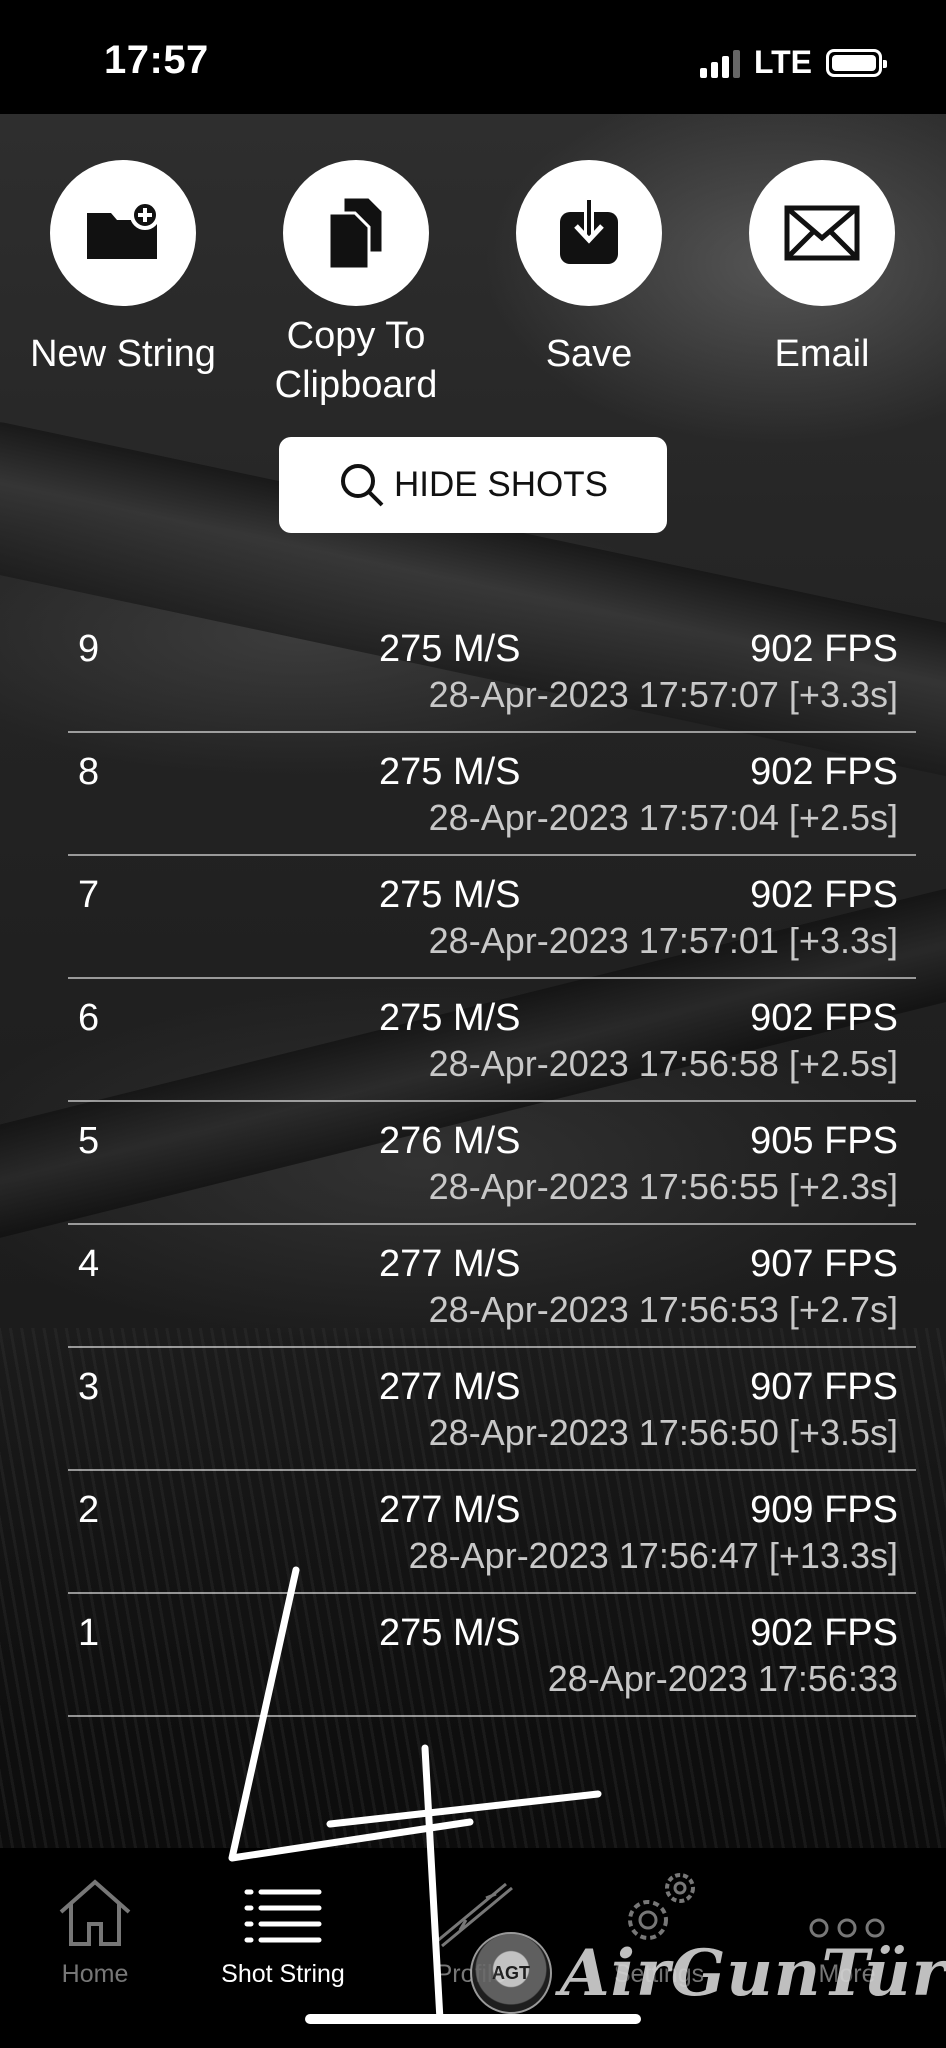 This screenshot has height=2048, width=946. What do you see at coordinates (753, 1973) in the screenshot?
I see `watermark-text: AirGunTürk` at bounding box center [753, 1973].